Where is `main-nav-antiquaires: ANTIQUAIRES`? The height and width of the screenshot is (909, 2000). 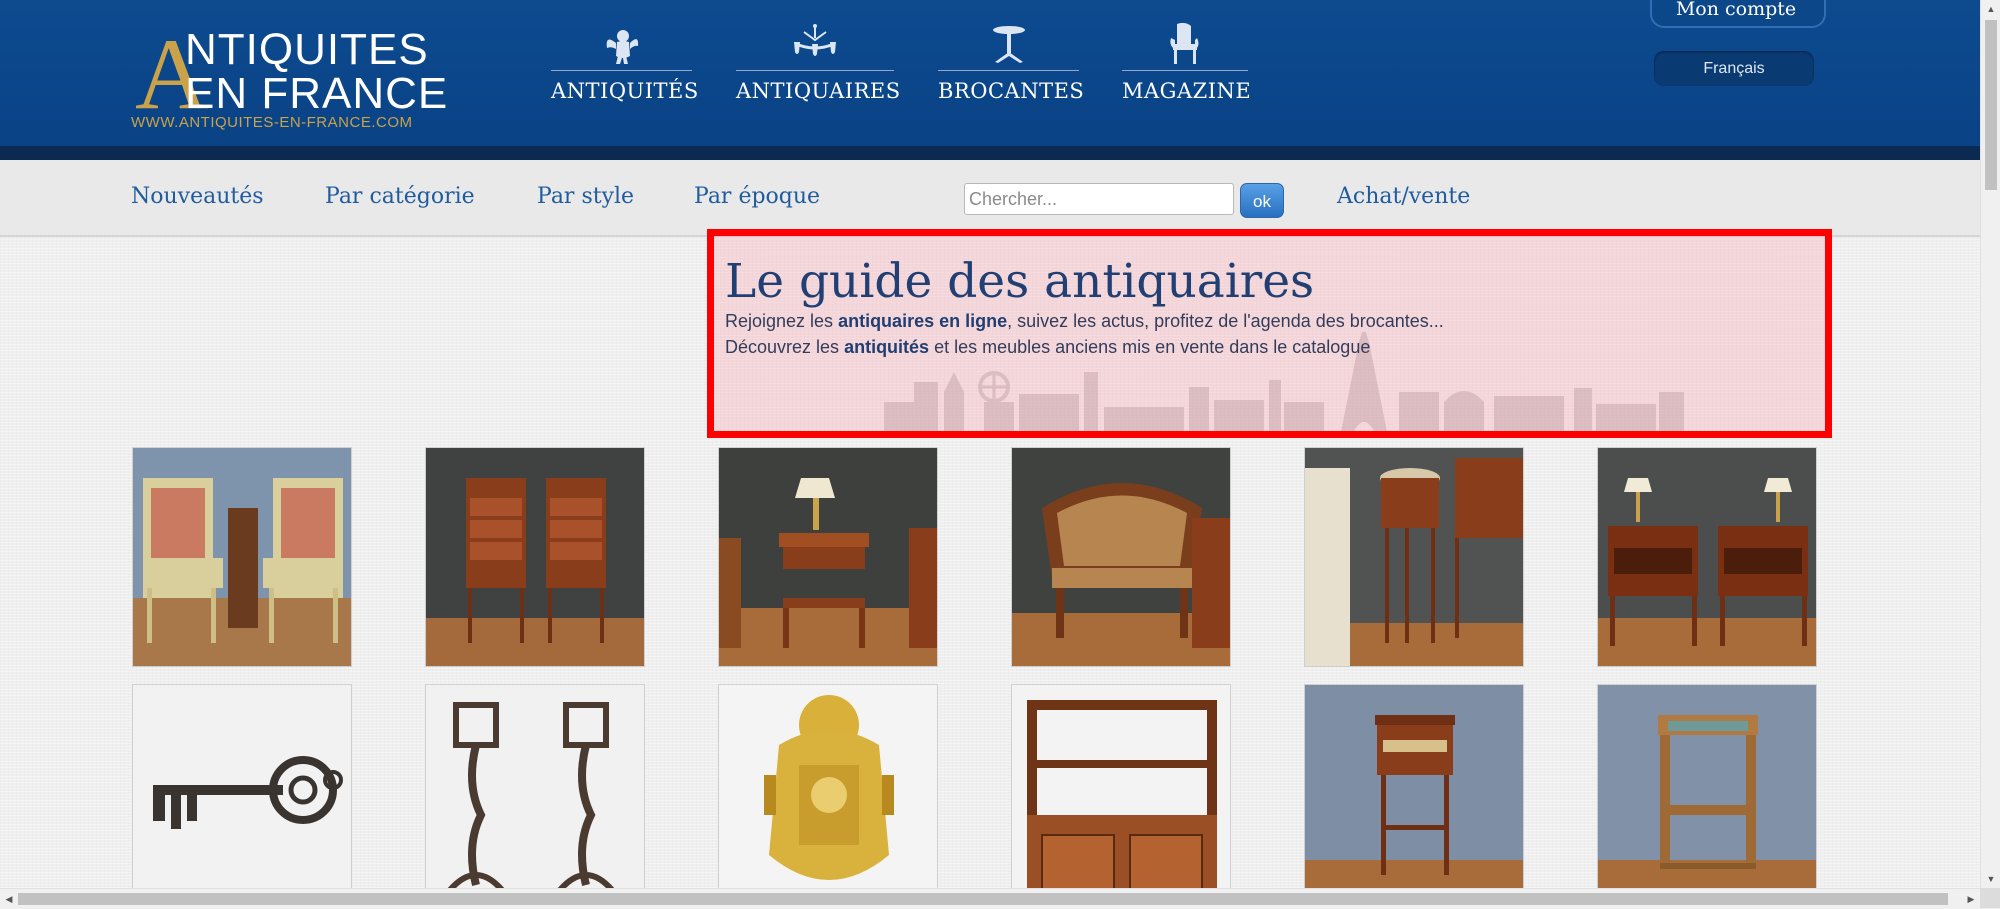
main-nav-antiquaires: ANTIQUAIRES is located at coordinates (818, 67).